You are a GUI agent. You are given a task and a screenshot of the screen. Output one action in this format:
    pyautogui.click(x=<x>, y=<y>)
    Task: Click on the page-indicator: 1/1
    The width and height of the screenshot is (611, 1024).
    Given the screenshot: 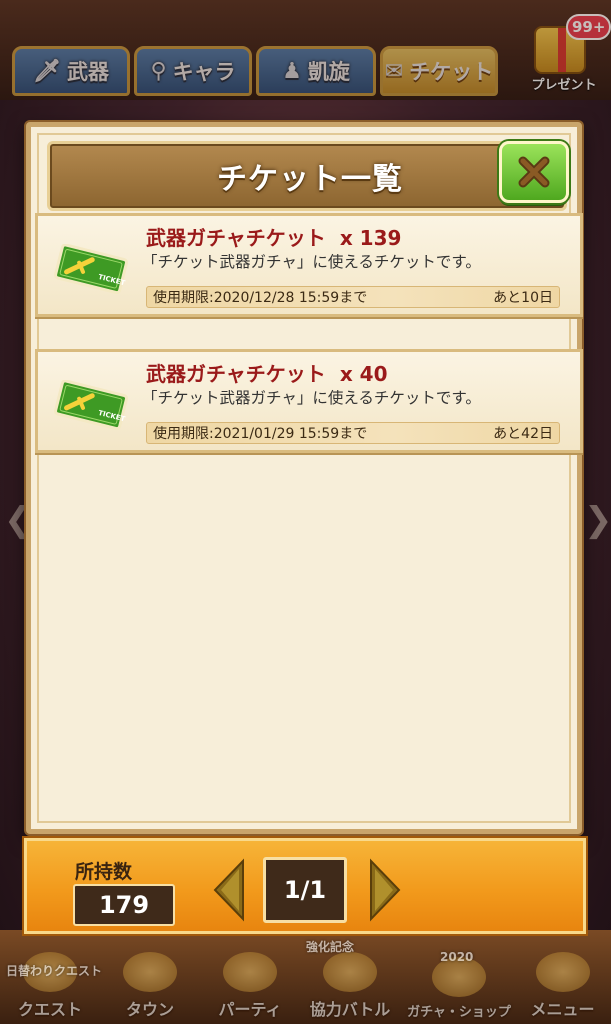 What is the action you would take?
    pyautogui.click(x=305, y=890)
    